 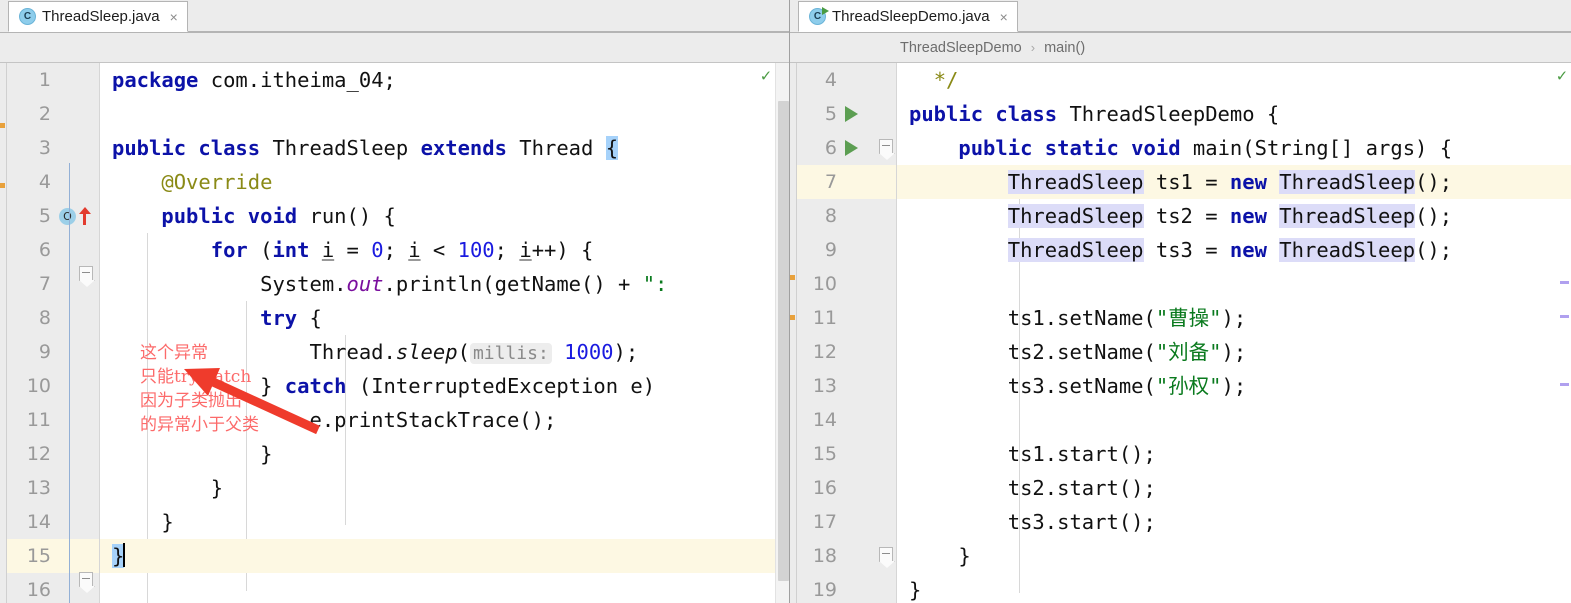 What do you see at coordinates (783, 341) in the screenshot?
I see `scrollbar-thumb` at bounding box center [783, 341].